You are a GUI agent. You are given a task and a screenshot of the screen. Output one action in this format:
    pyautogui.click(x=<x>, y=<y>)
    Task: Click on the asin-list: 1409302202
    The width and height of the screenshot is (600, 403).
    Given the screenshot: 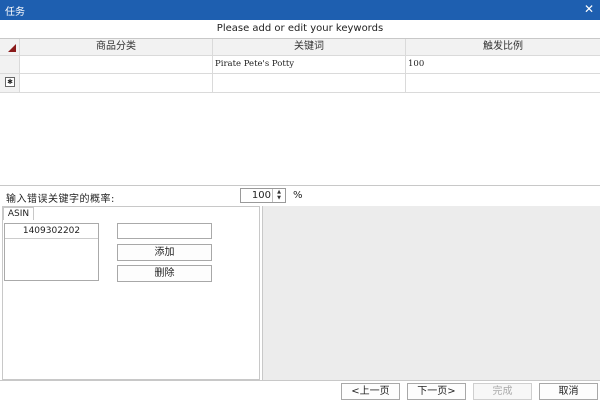 What is the action you would take?
    pyautogui.click(x=51, y=252)
    